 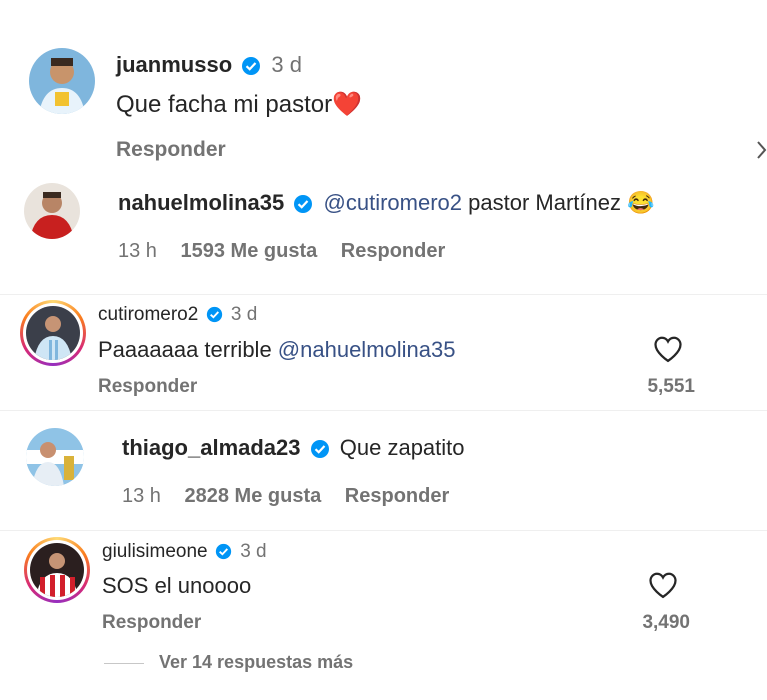 What do you see at coordinates (256, 662) in the screenshot?
I see `view-replies-button: Ver 14 respuestas más` at bounding box center [256, 662].